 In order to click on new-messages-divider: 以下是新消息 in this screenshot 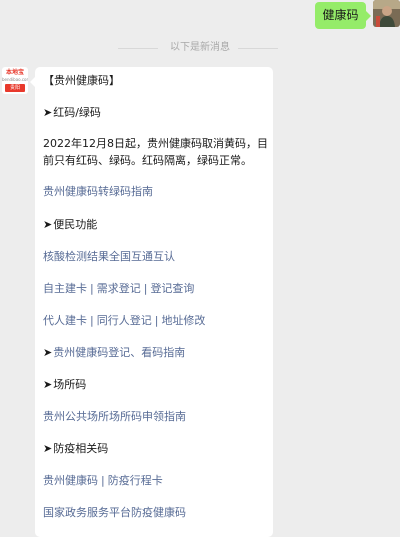, I will do `click(200, 48)`.